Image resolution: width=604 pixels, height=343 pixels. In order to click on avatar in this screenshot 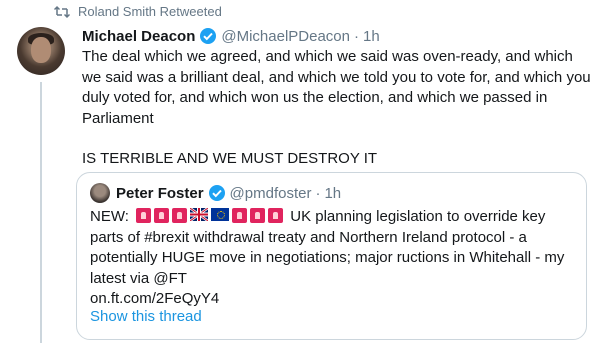, I will do `click(41, 51)`.